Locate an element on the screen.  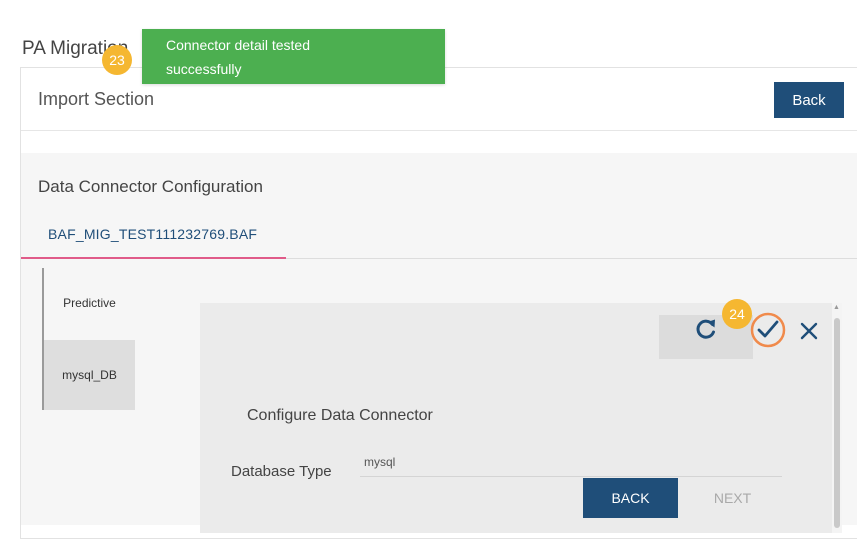
tab-baf-file: BAF_MIG_TEST111232769.BAF is located at coordinates (152, 234).